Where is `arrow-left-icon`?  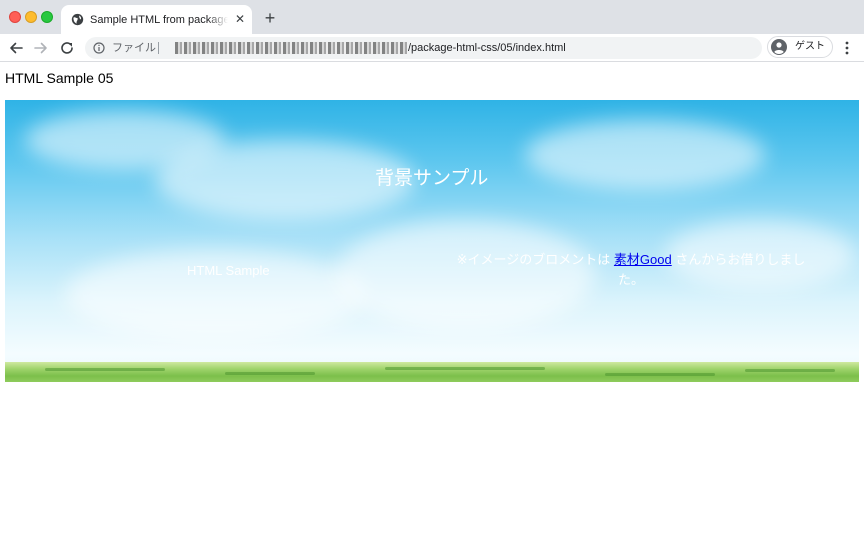 arrow-left-icon is located at coordinates (16, 48).